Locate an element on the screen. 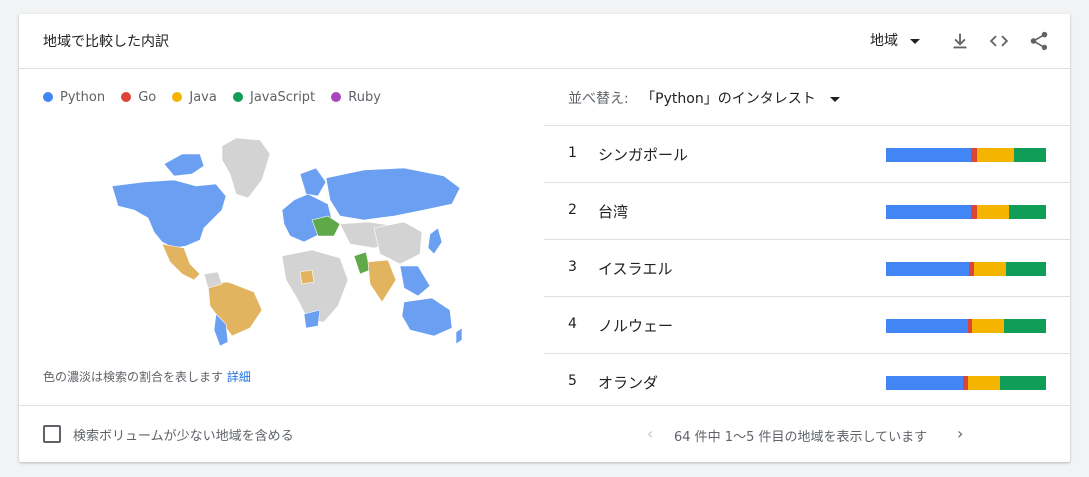  ranking-row: 4 ノルウェー is located at coordinates (807, 324).